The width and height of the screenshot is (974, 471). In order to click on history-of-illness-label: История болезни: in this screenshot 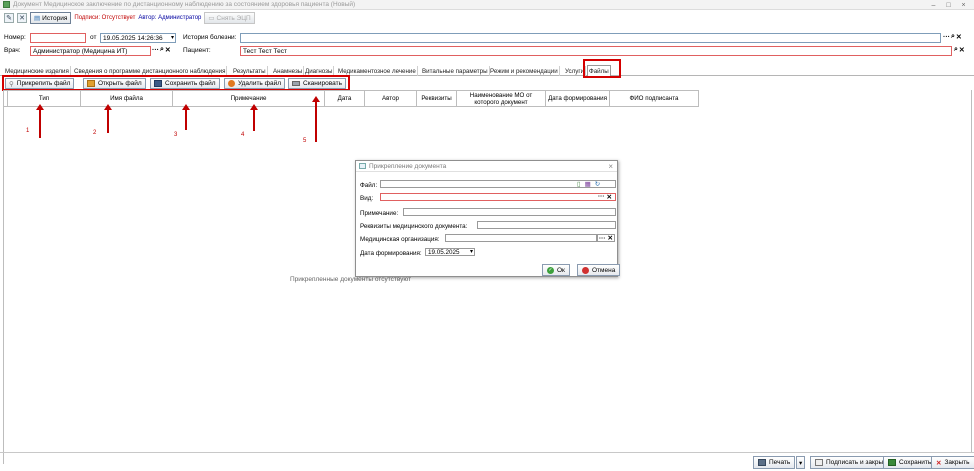, I will do `click(210, 37)`.